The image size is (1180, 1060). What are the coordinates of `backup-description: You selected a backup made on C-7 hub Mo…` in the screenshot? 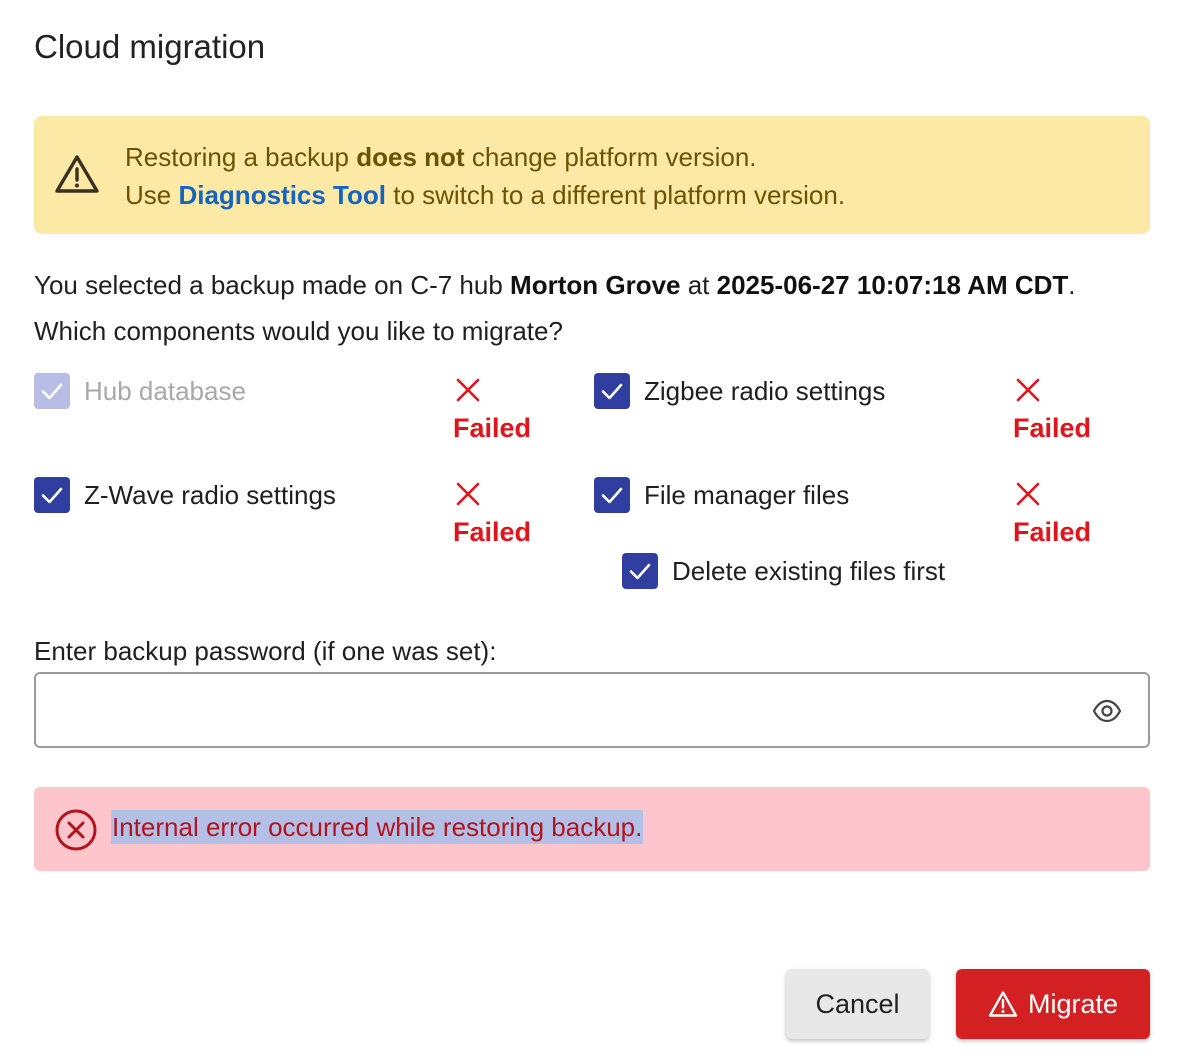 It's located at (555, 308).